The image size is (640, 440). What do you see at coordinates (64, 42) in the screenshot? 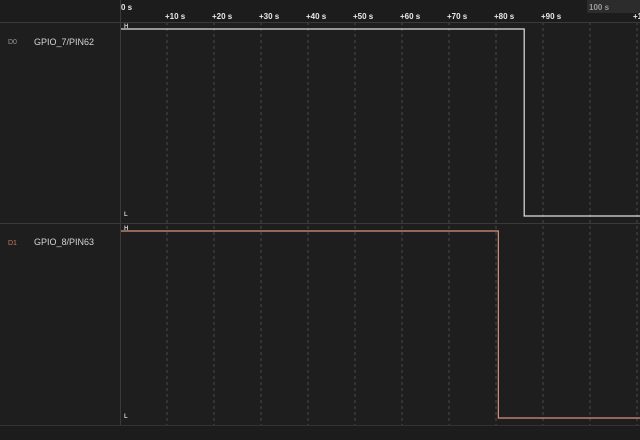
I see `channel-name-d0: GPIO_7/PIN62` at bounding box center [64, 42].